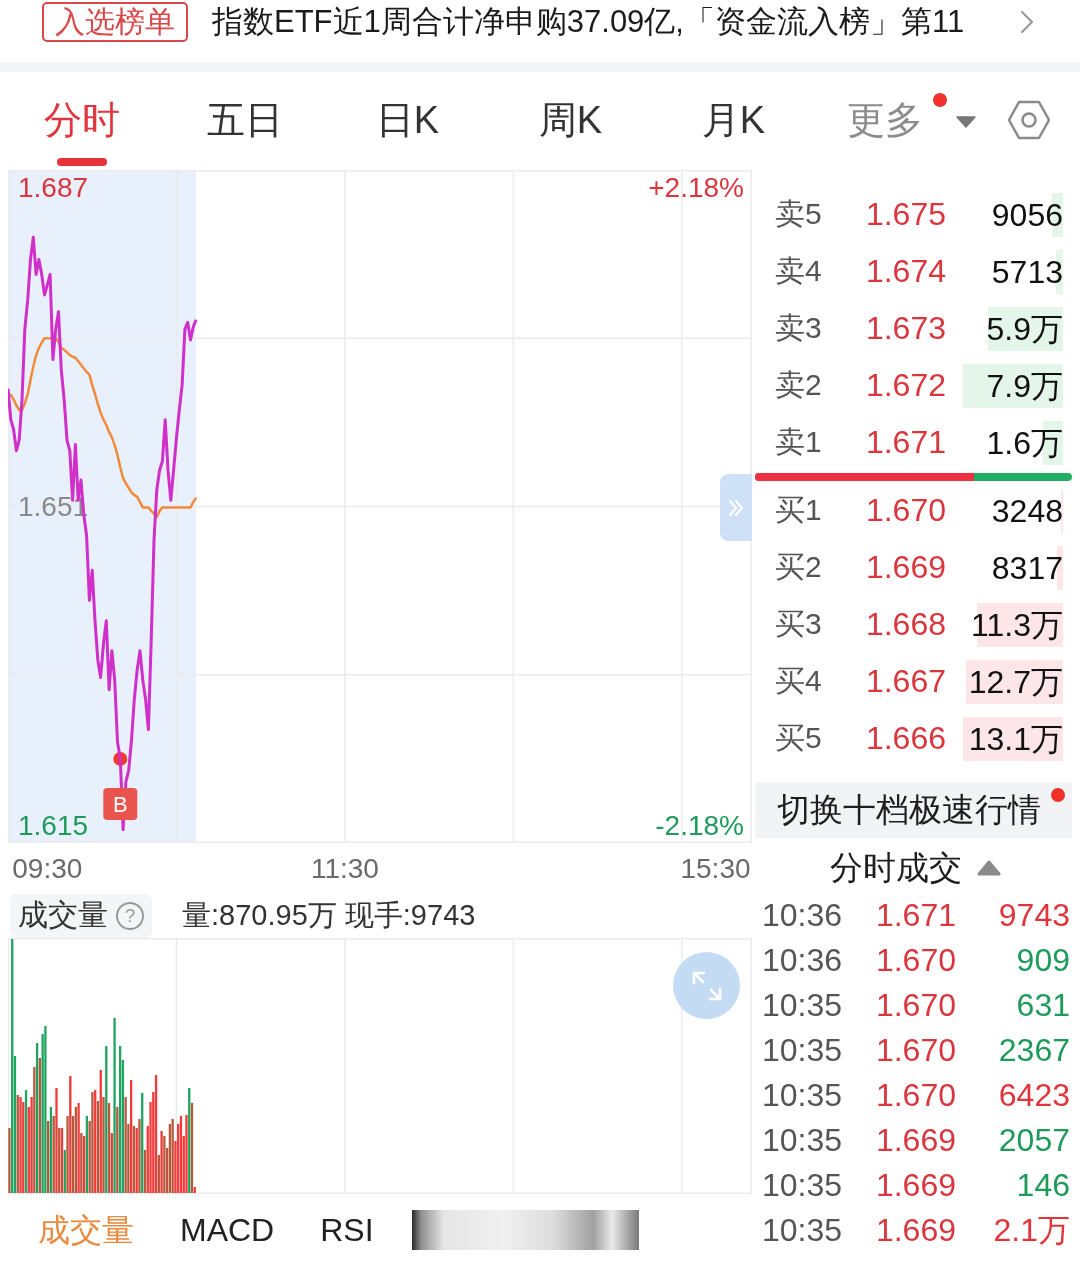  What do you see at coordinates (1031, 1230) in the screenshot?
I see `trade-volume: 2.1万` at bounding box center [1031, 1230].